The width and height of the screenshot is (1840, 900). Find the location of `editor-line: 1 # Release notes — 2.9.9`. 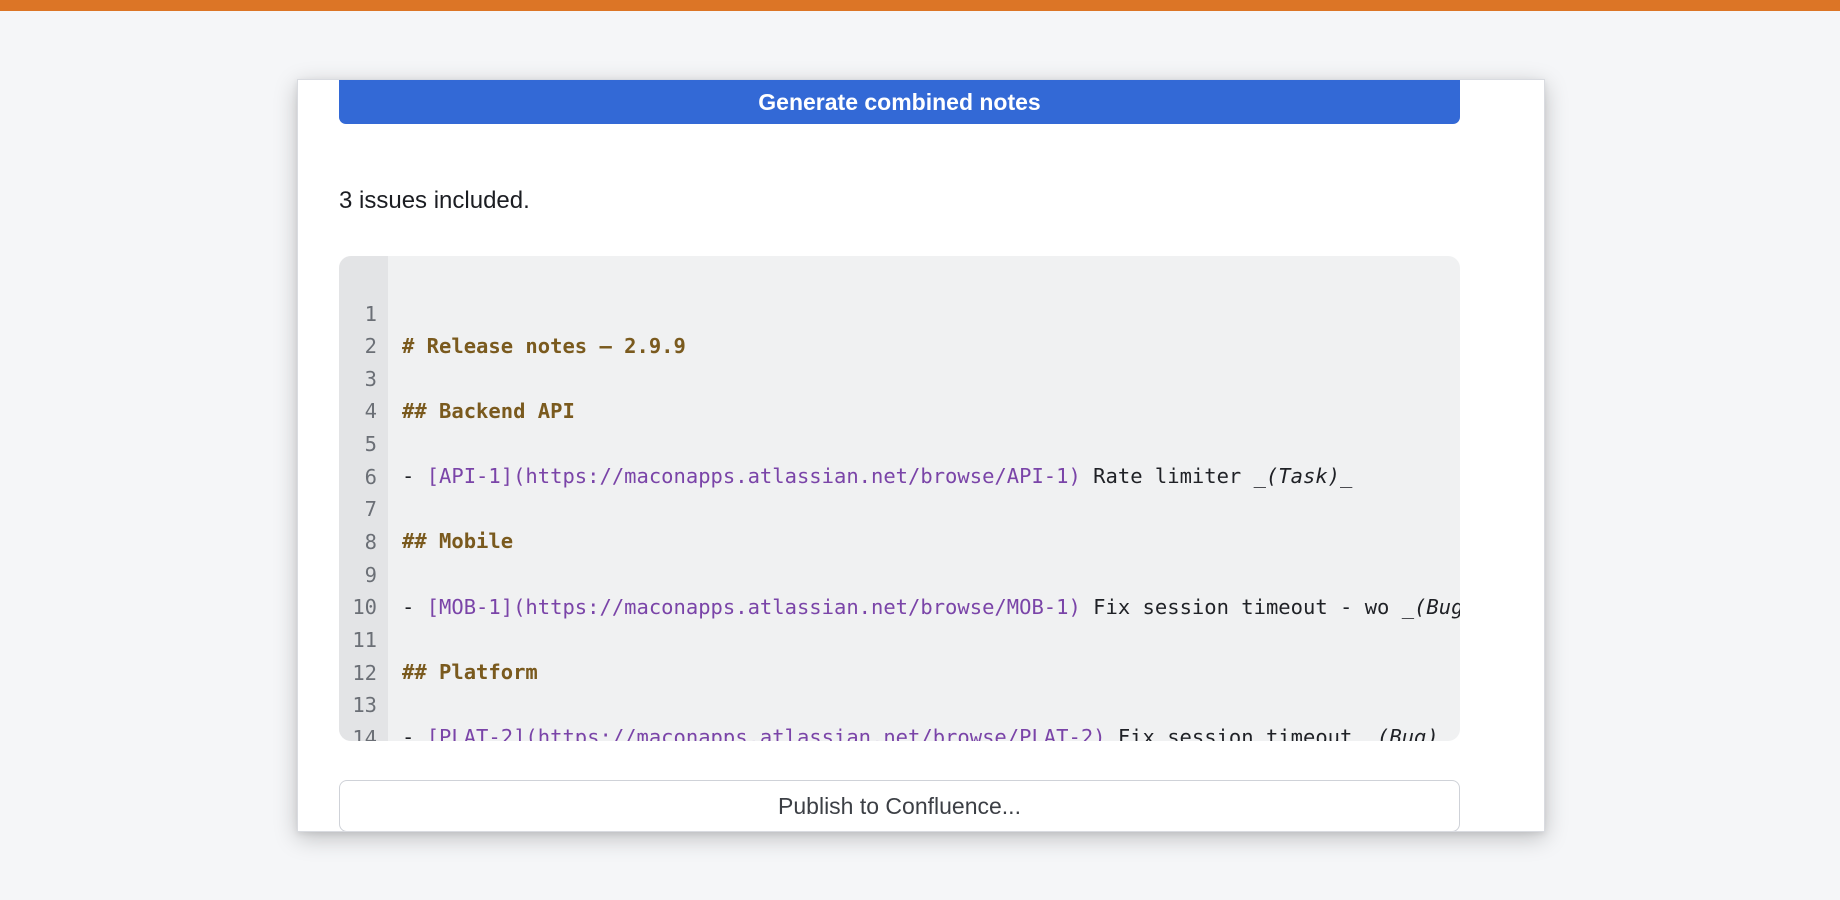

editor-line: 1 # Release notes — 2.9.9 is located at coordinates (899, 312).